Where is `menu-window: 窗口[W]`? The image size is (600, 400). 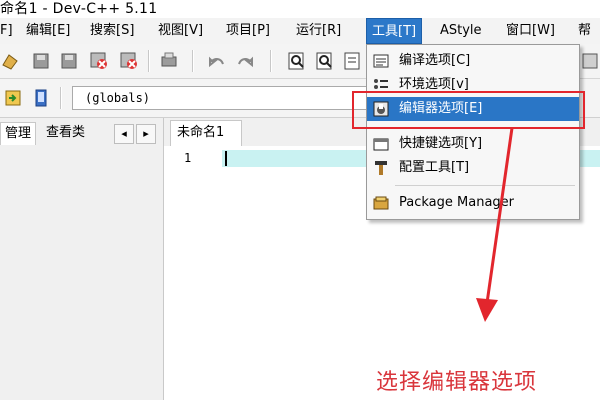 menu-window: 窗口[W] is located at coordinates (530, 31).